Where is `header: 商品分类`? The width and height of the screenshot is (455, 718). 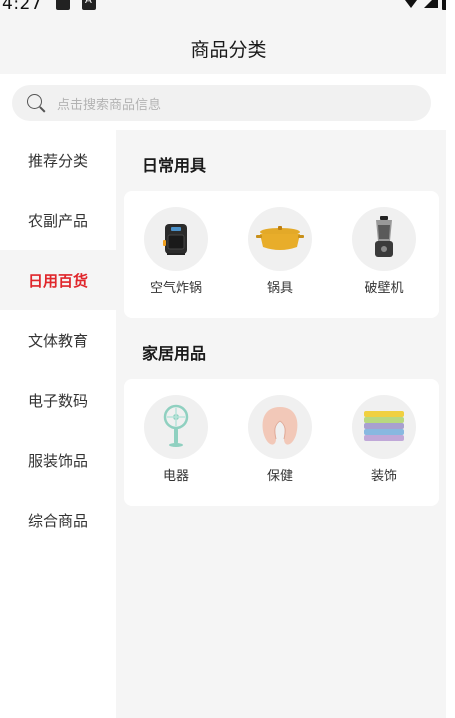 header: 商品分类 is located at coordinates (227, 48).